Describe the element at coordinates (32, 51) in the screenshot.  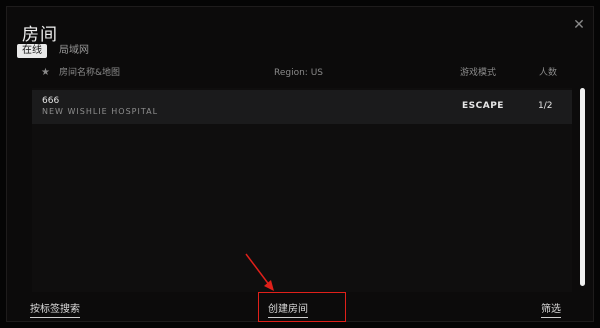
I see `tab-online: 在线` at that location.